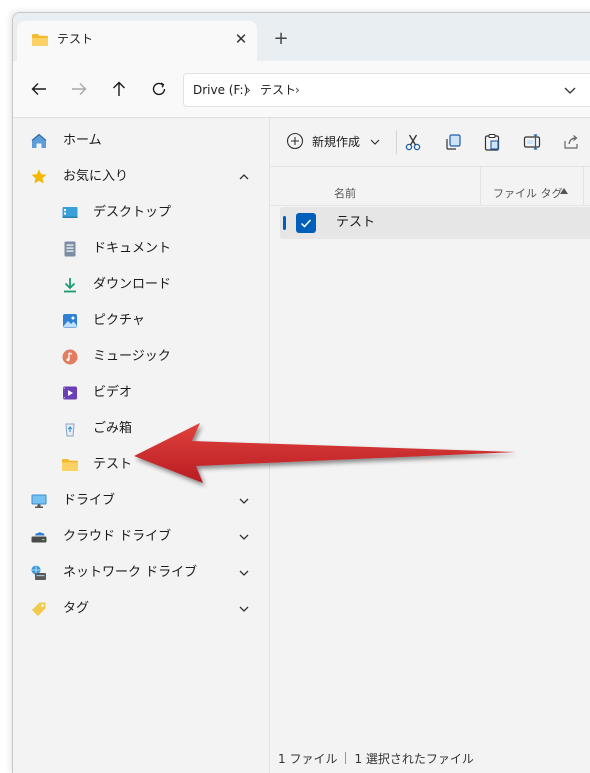 The image size is (590, 773). Describe the element at coordinates (39, 609) in the screenshot. I see `tag-icon` at that location.